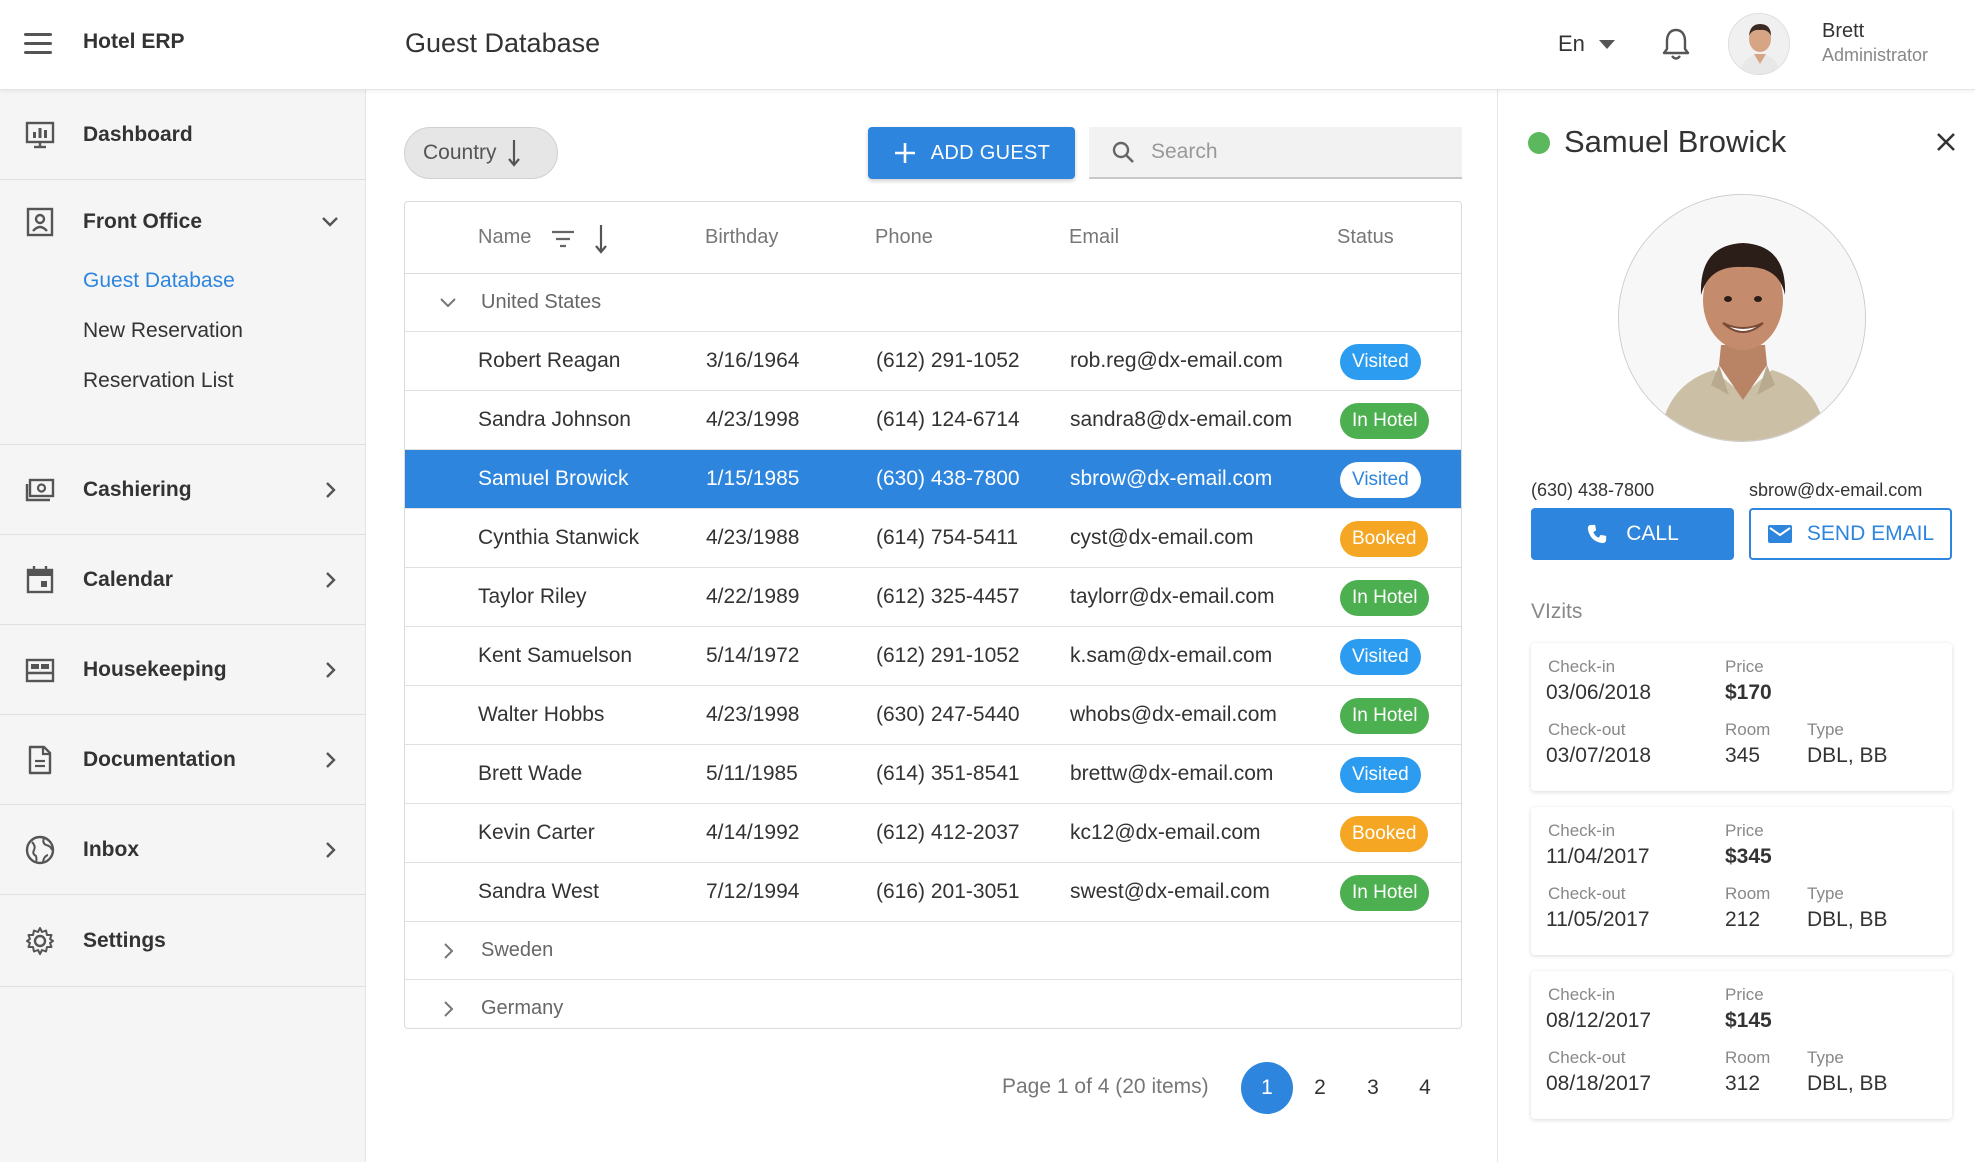 This screenshot has width=1975, height=1162. I want to click on add-guest-button: ADD GUEST, so click(971, 153).